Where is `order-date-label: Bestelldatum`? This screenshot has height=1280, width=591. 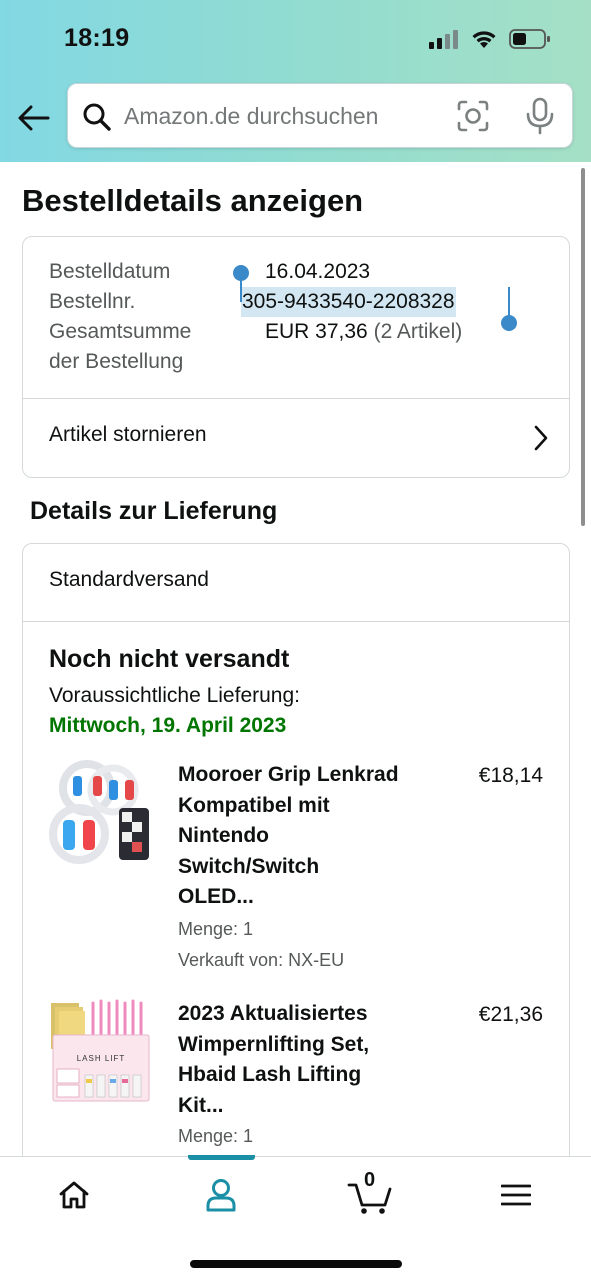 order-date-label: Bestelldatum is located at coordinates (110, 271).